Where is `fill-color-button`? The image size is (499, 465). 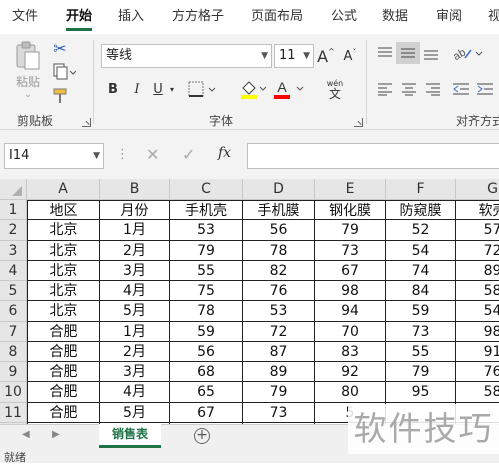
fill-color-button is located at coordinates (253, 89).